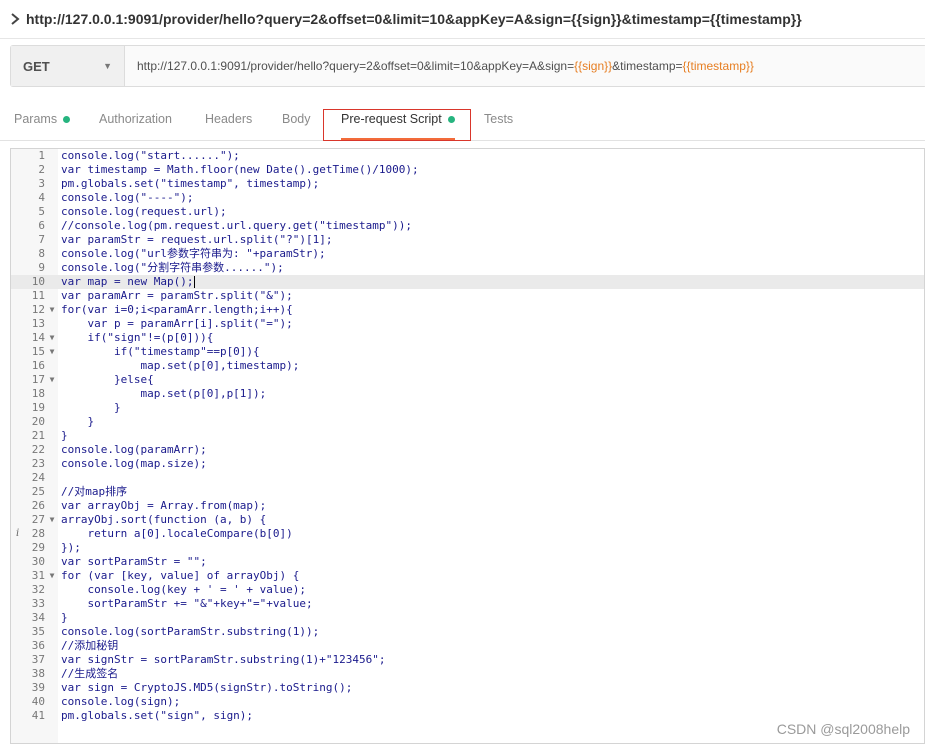 Image resolution: width=925 pixels, height=747 pixels. What do you see at coordinates (467, 618) in the screenshot?
I see `code-line: 34}` at bounding box center [467, 618].